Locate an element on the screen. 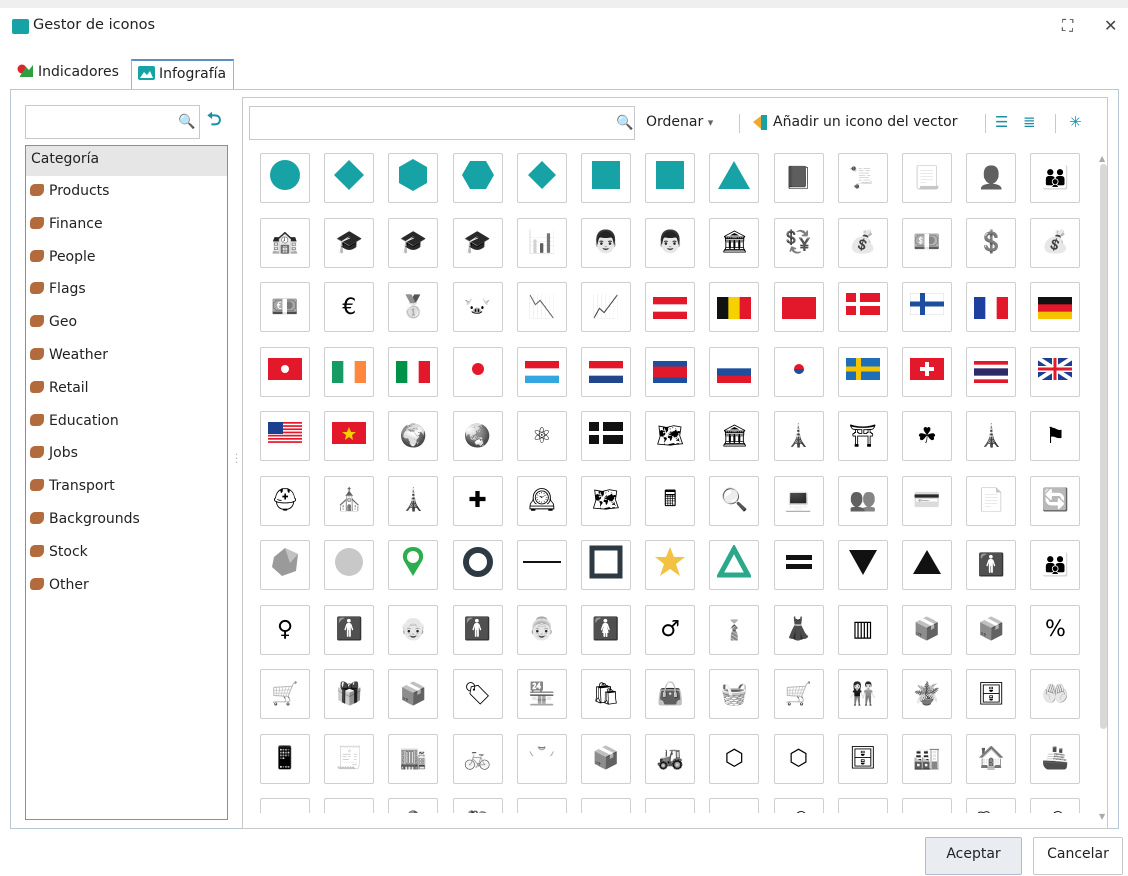 This screenshot has width=1128, height=876. icon-tile: 🪴 is located at coordinates (927, 694).